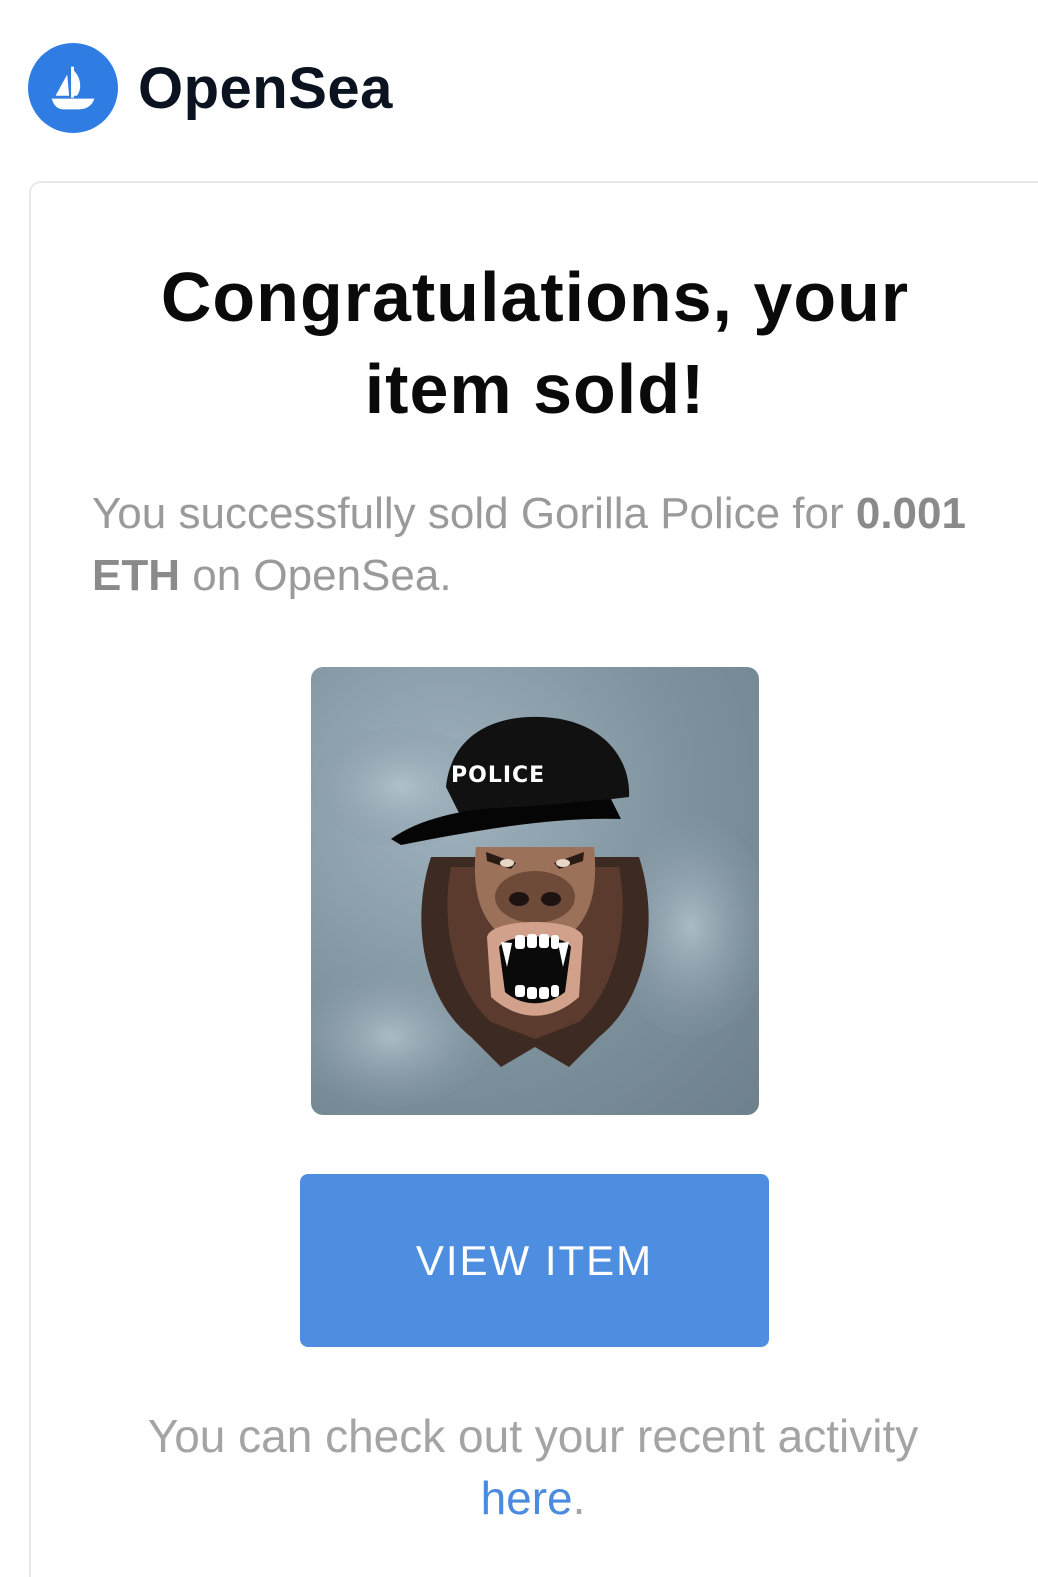 The height and width of the screenshot is (1577, 1038). Describe the element at coordinates (533, 1436) in the screenshot. I see `recent-activity-prefix: You can check out your recent activity` at that location.